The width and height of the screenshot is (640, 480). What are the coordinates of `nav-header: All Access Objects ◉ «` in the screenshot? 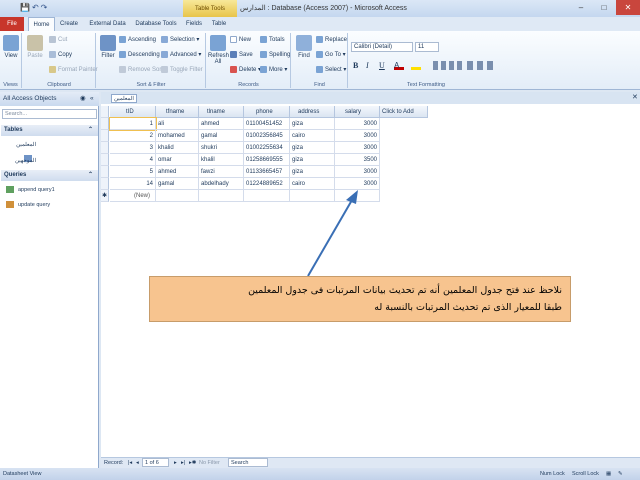 It's located at (49, 99).